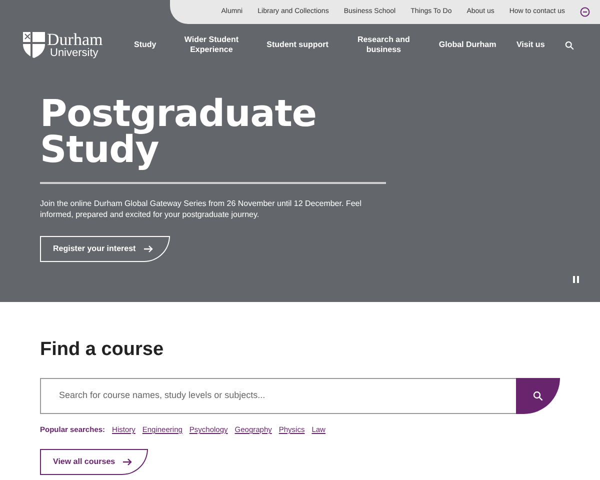 This screenshot has height=480, width=600. Describe the element at coordinates (467, 45) in the screenshot. I see `nav-link: Global Durham` at that location.